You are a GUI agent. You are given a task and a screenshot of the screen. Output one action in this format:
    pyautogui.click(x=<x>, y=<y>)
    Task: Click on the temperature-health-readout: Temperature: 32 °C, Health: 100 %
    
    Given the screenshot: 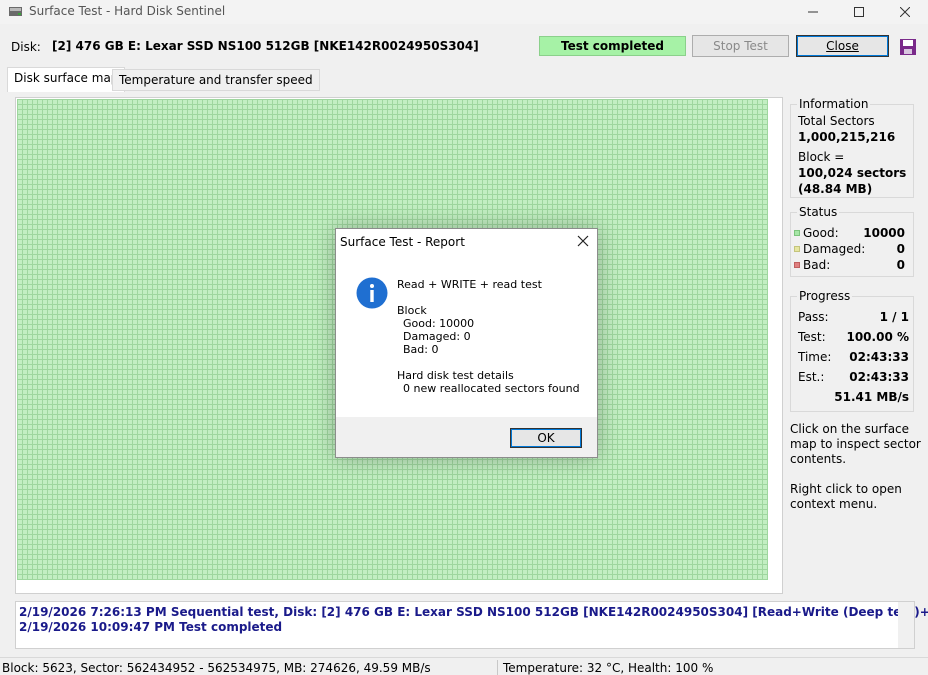 What is the action you would take?
    pyautogui.click(x=608, y=668)
    